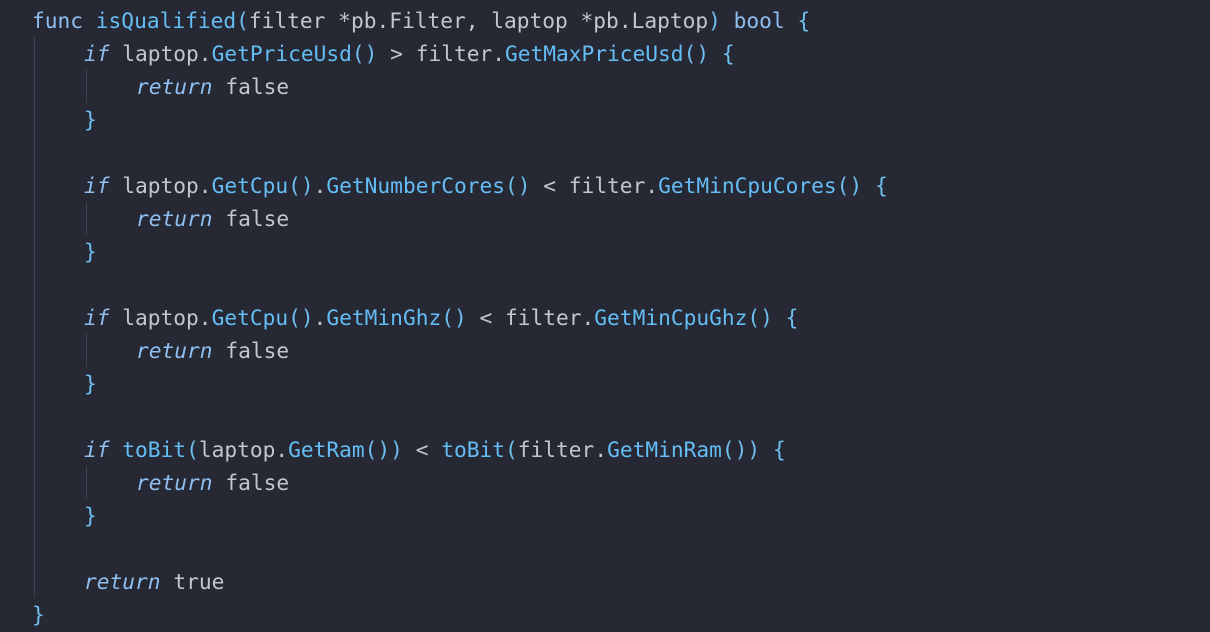 This screenshot has height=632, width=1210. I want to click on code-token: GetMinGhz, so click(384, 317).